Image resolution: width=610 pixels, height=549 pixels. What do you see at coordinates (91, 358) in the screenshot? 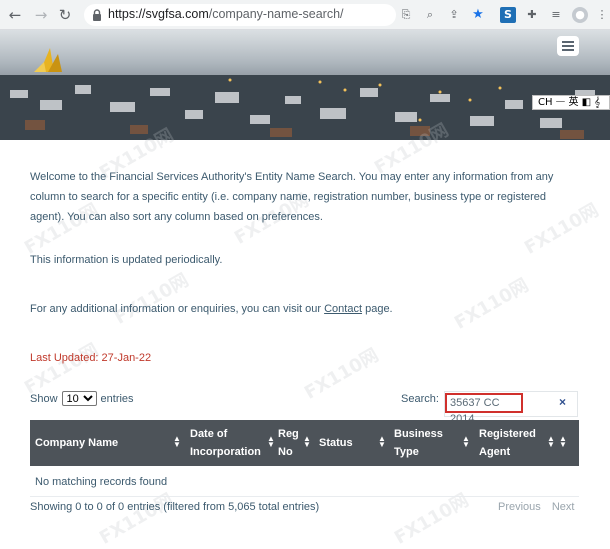
I see `last-updated: Last Updated: 27-Jan-22` at bounding box center [91, 358].